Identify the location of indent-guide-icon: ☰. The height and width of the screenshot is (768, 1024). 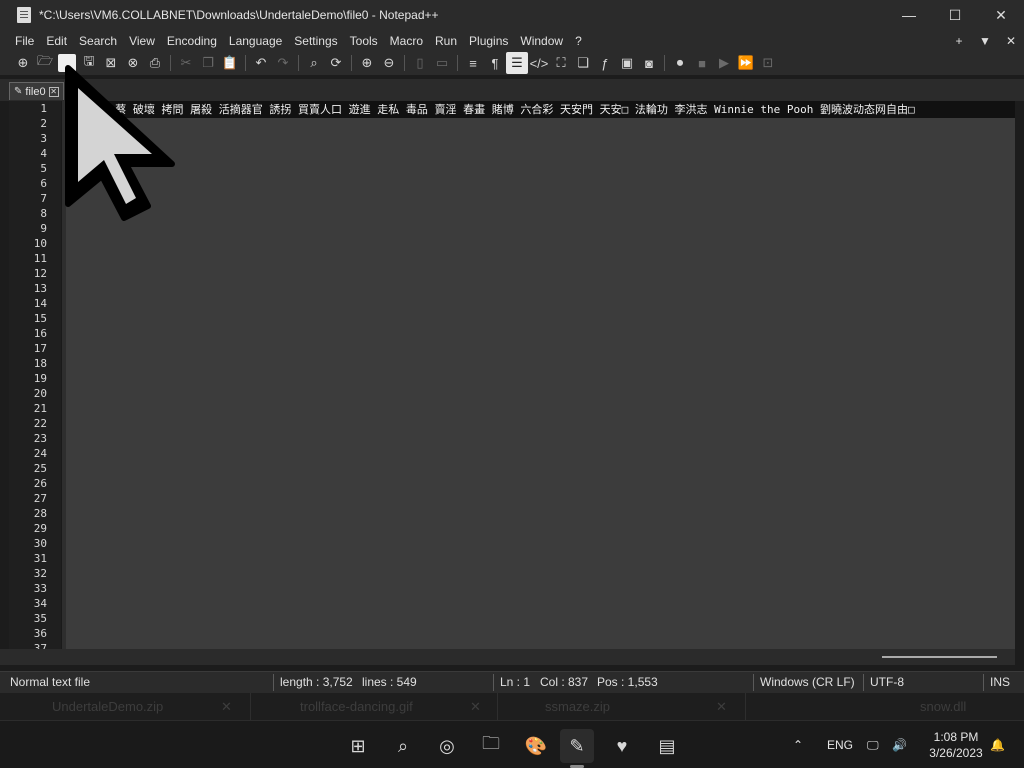
(517, 63).